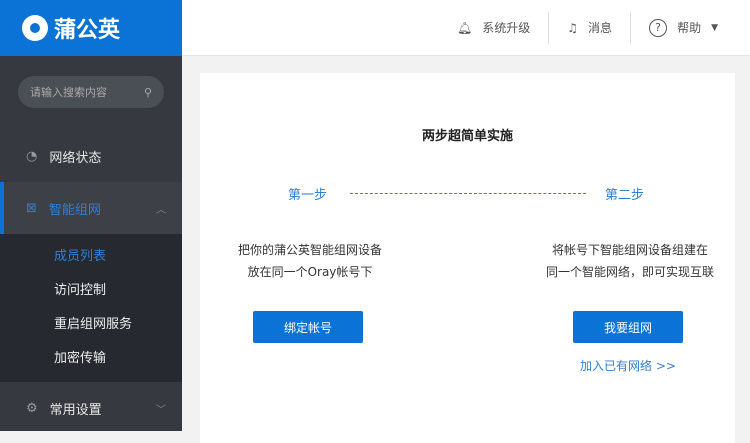 The image size is (750, 443). What do you see at coordinates (600, 28) in the screenshot?
I see `messages-label: 消息` at bounding box center [600, 28].